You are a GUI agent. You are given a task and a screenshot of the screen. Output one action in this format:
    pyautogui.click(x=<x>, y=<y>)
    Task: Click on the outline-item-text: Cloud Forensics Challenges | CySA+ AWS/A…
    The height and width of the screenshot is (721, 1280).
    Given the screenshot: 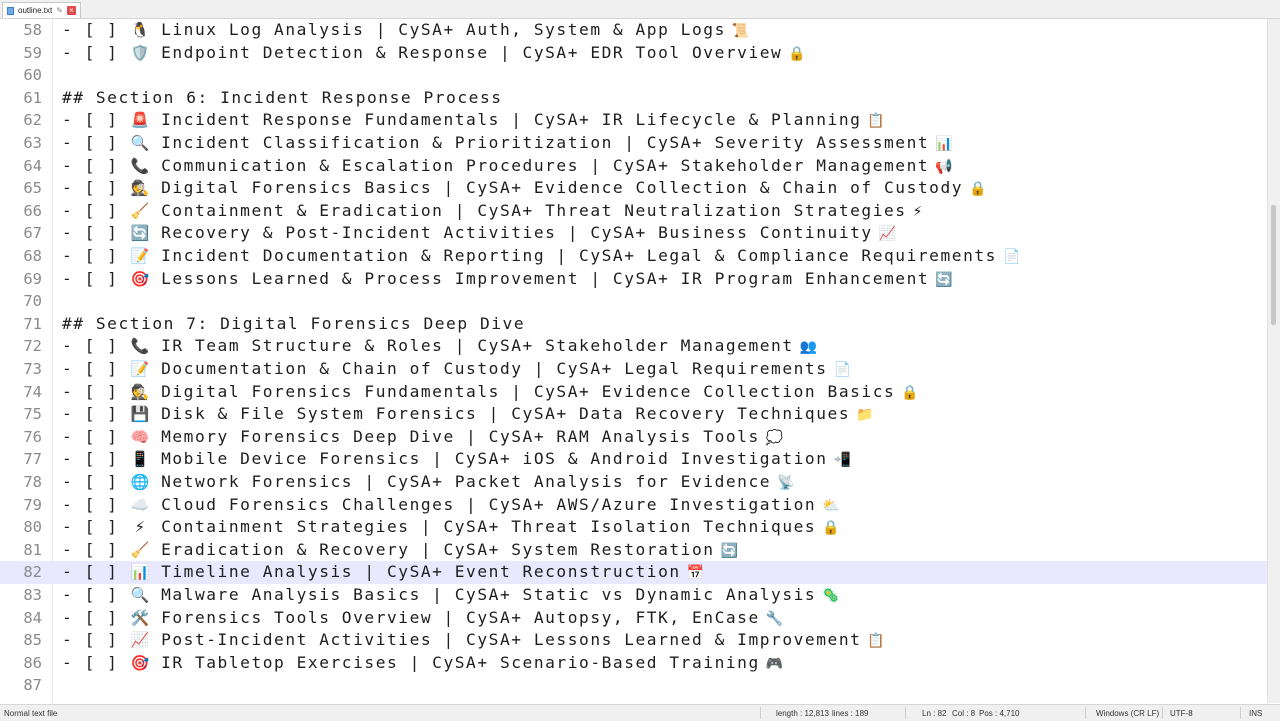 What is the action you would take?
    pyautogui.click(x=489, y=504)
    